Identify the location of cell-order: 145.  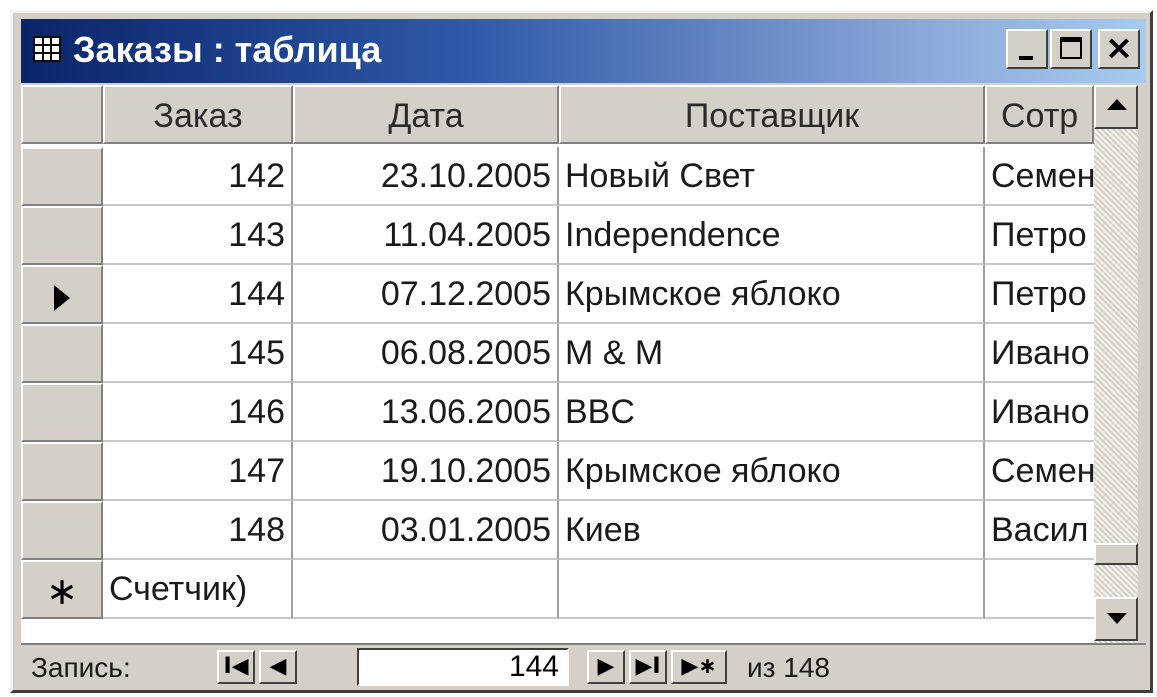
(198, 353).